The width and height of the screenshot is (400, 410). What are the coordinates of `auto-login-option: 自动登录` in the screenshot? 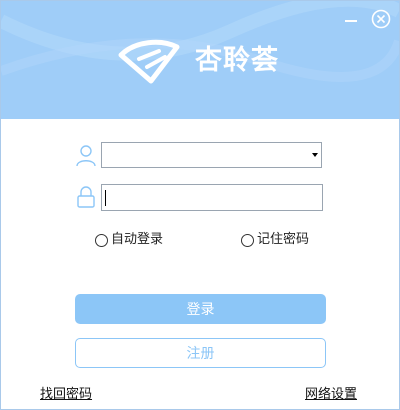 It's located at (129, 240).